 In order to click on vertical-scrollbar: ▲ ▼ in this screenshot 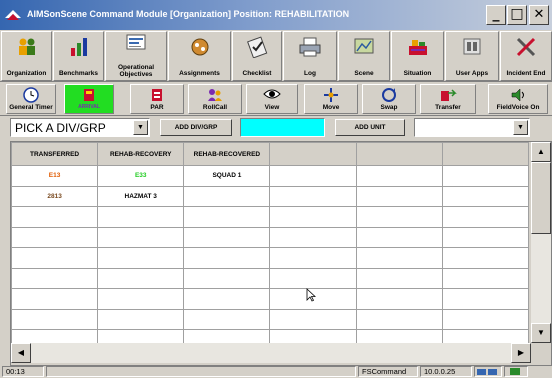, I will do `click(541, 242)`.